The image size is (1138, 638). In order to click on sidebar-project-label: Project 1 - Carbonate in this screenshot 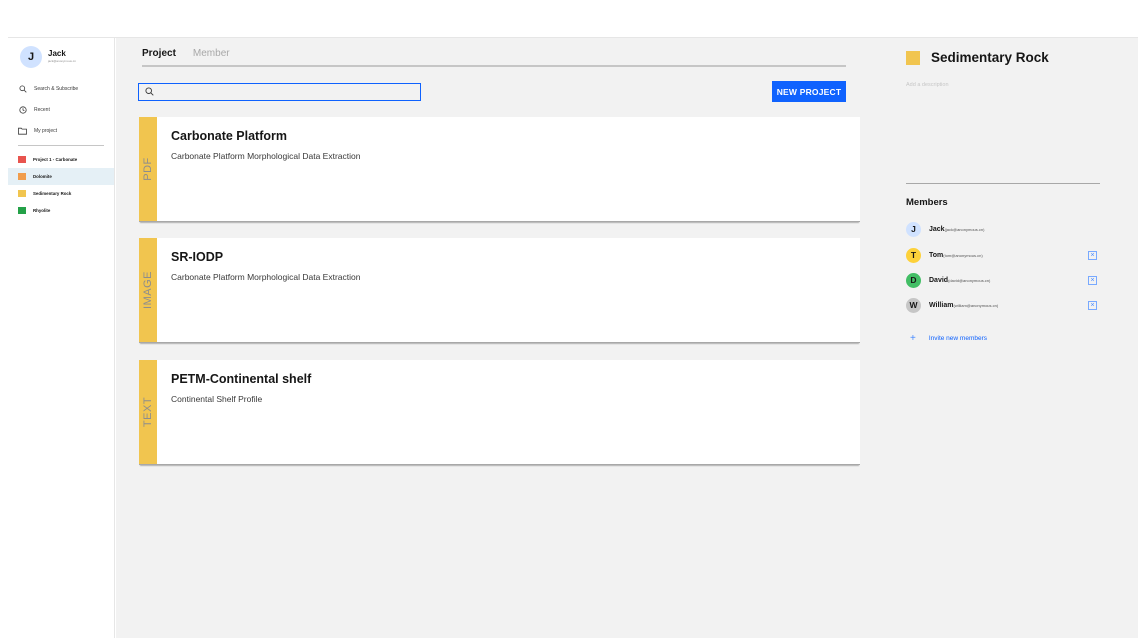, I will do `click(55, 159)`.